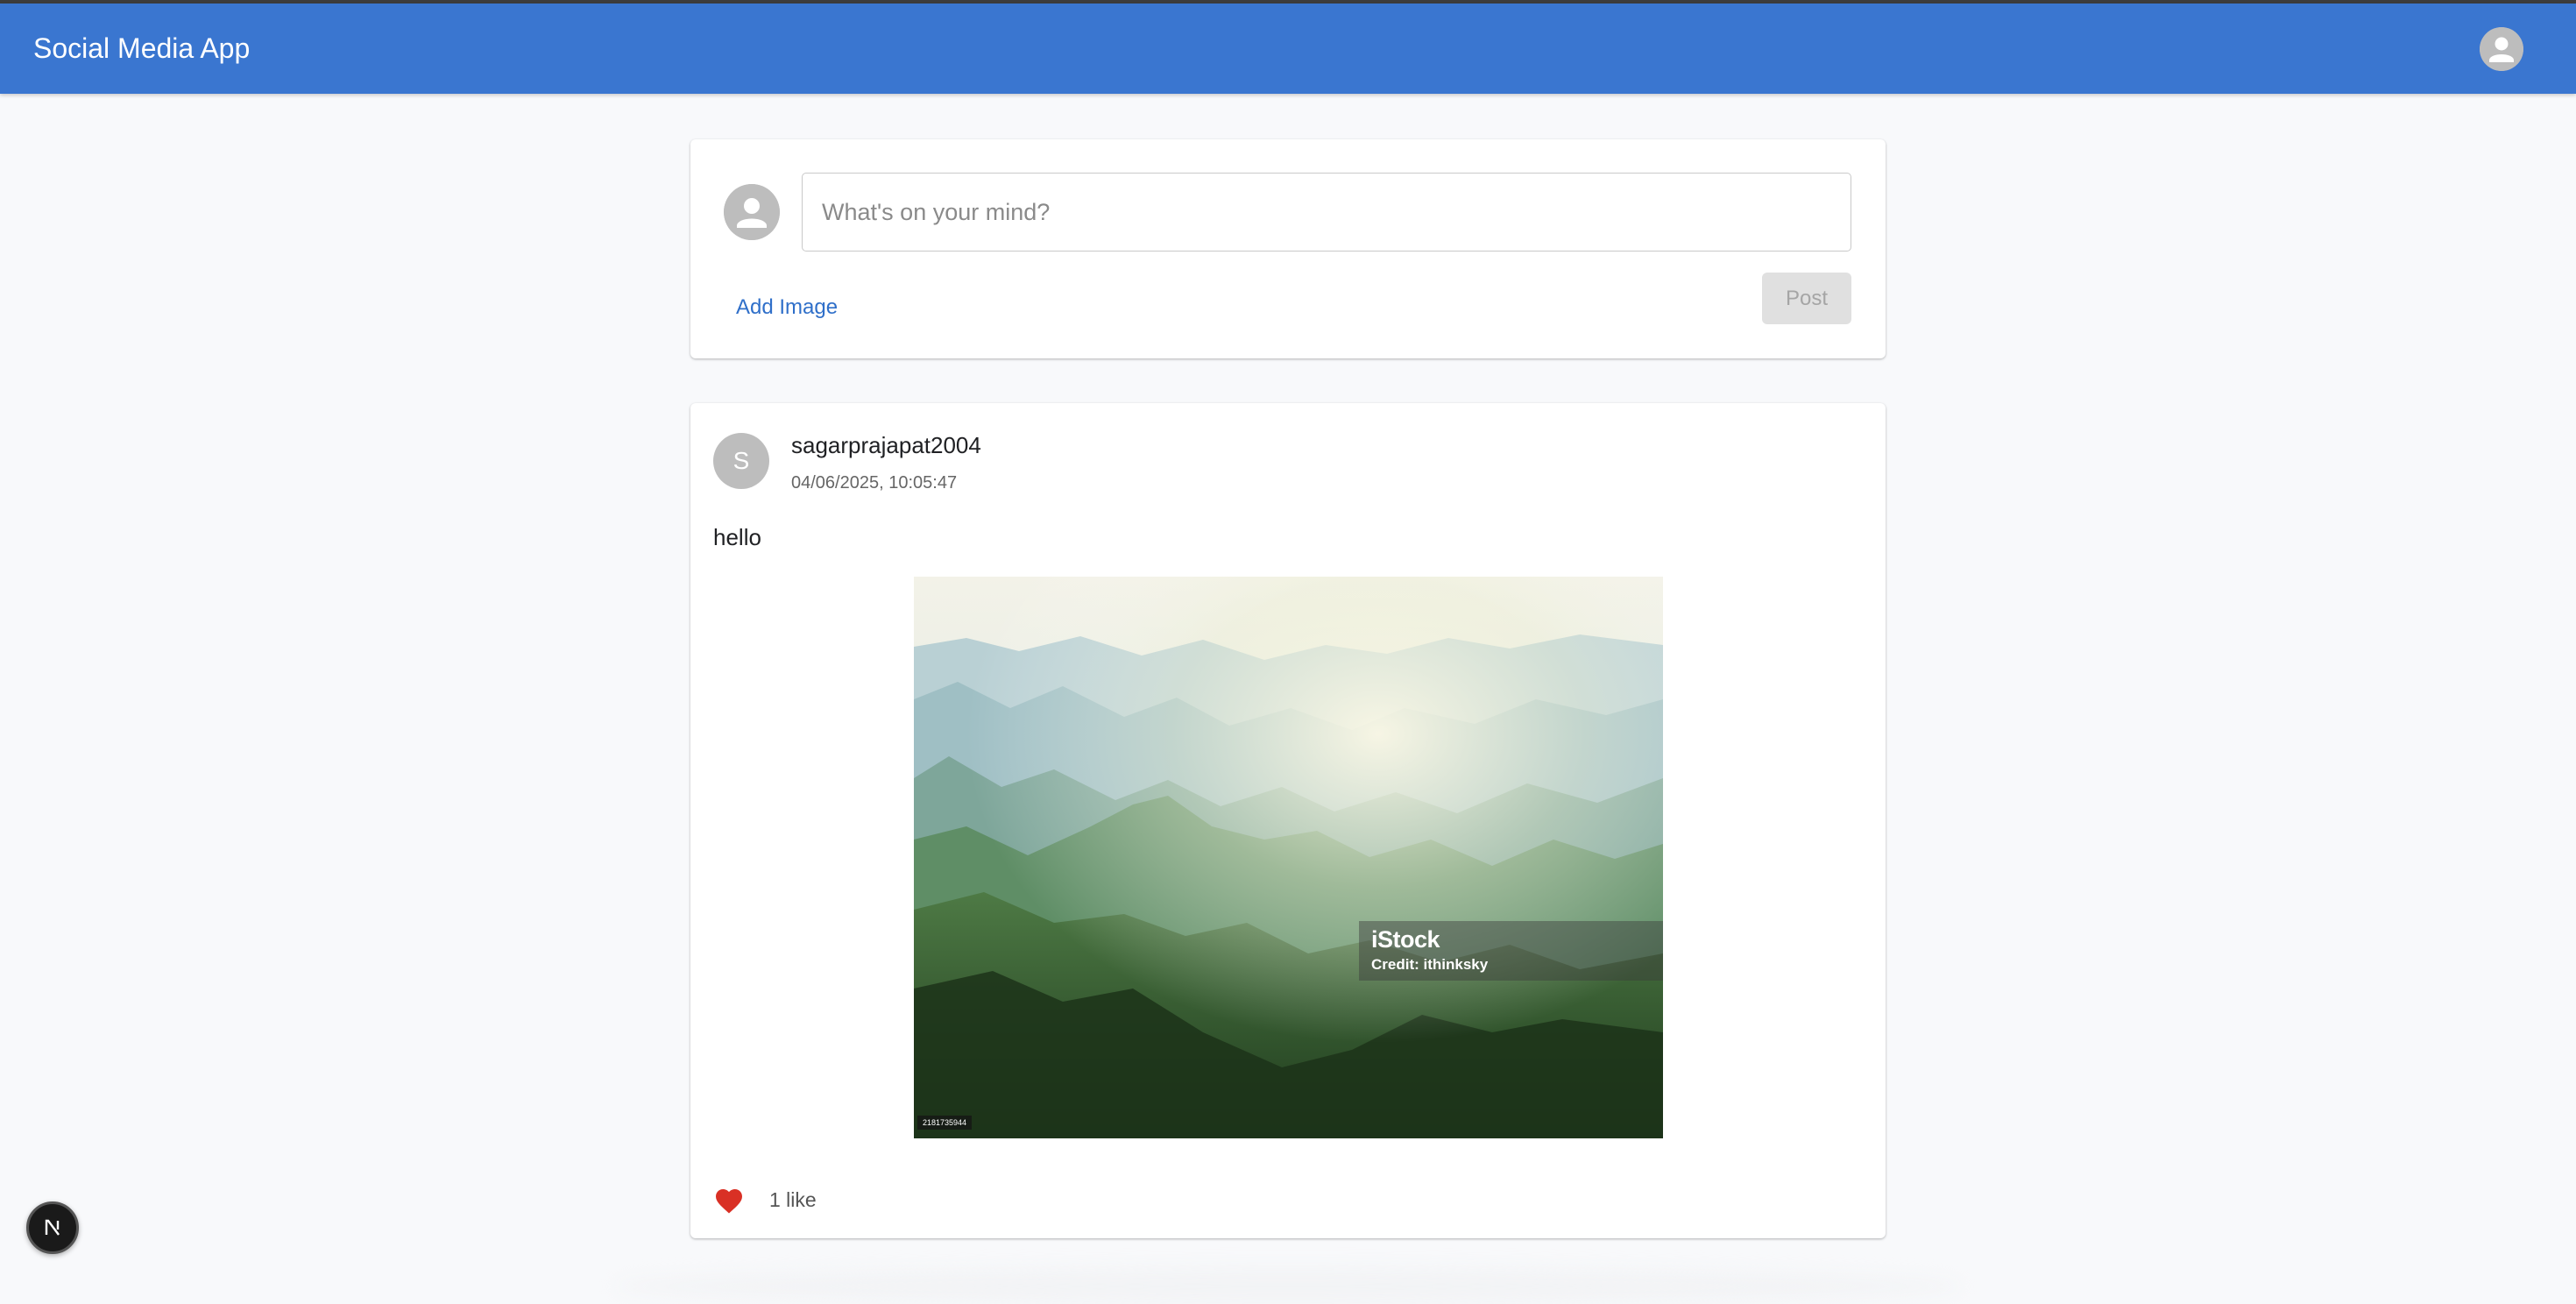  I want to click on like-button, so click(729, 1200).